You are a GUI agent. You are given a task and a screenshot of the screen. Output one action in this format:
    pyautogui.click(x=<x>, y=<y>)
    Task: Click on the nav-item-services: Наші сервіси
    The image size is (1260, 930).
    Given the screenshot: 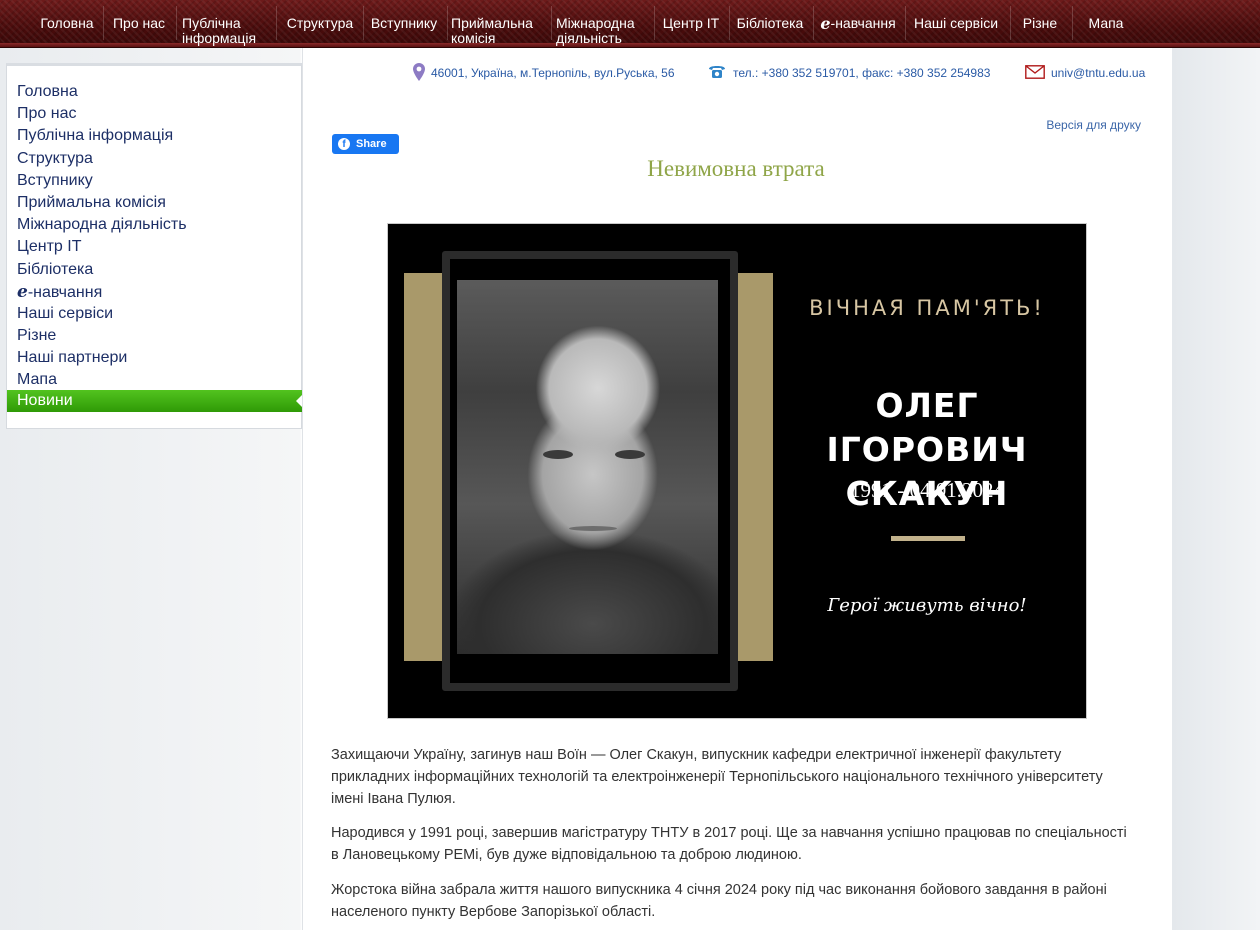 What is the action you would take?
    pyautogui.click(x=956, y=23)
    